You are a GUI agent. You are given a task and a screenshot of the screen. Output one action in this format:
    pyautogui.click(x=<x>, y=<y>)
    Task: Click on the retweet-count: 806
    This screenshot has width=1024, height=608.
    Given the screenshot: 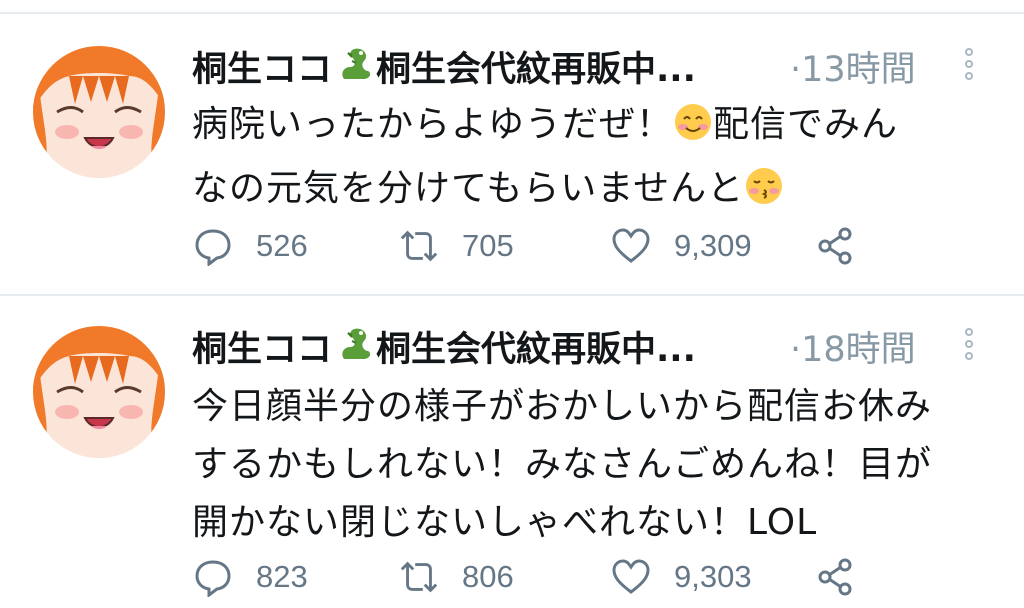 What is the action you would take?
    pyautogui.click(x=488, y=576)
    